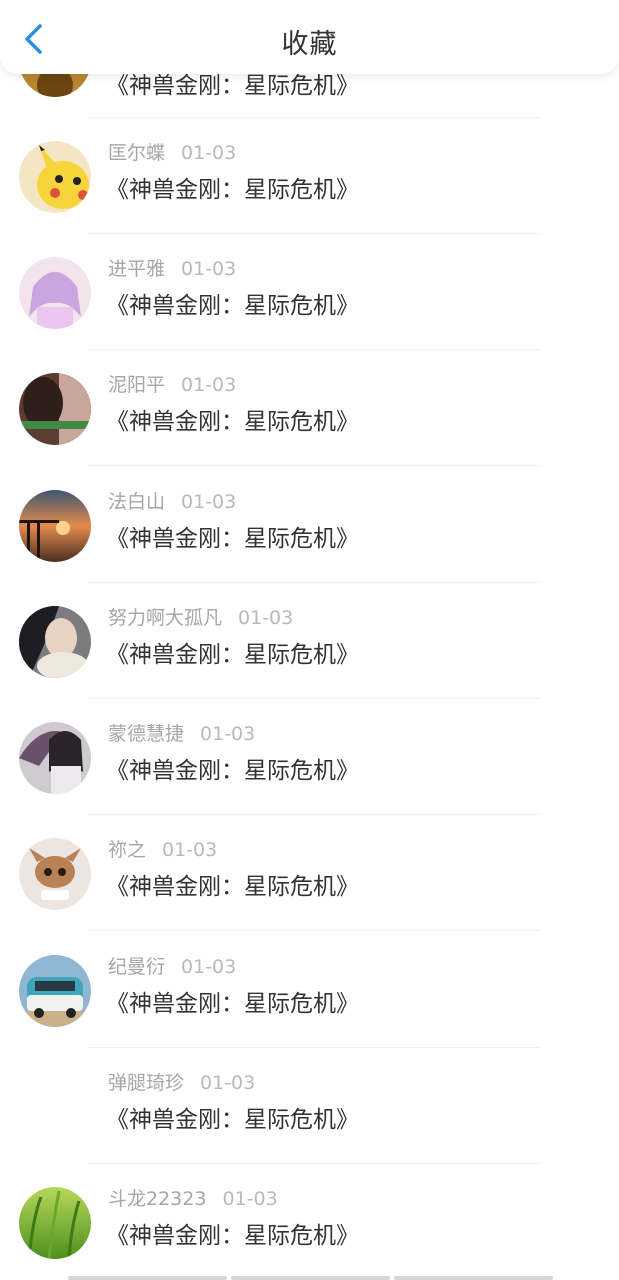 This screenshot has width=619, height=1280. What do you see at coordinates (136, 385) in the screenshot?
I see `user-name: 泥阳平` at bounding box center [136, 385].